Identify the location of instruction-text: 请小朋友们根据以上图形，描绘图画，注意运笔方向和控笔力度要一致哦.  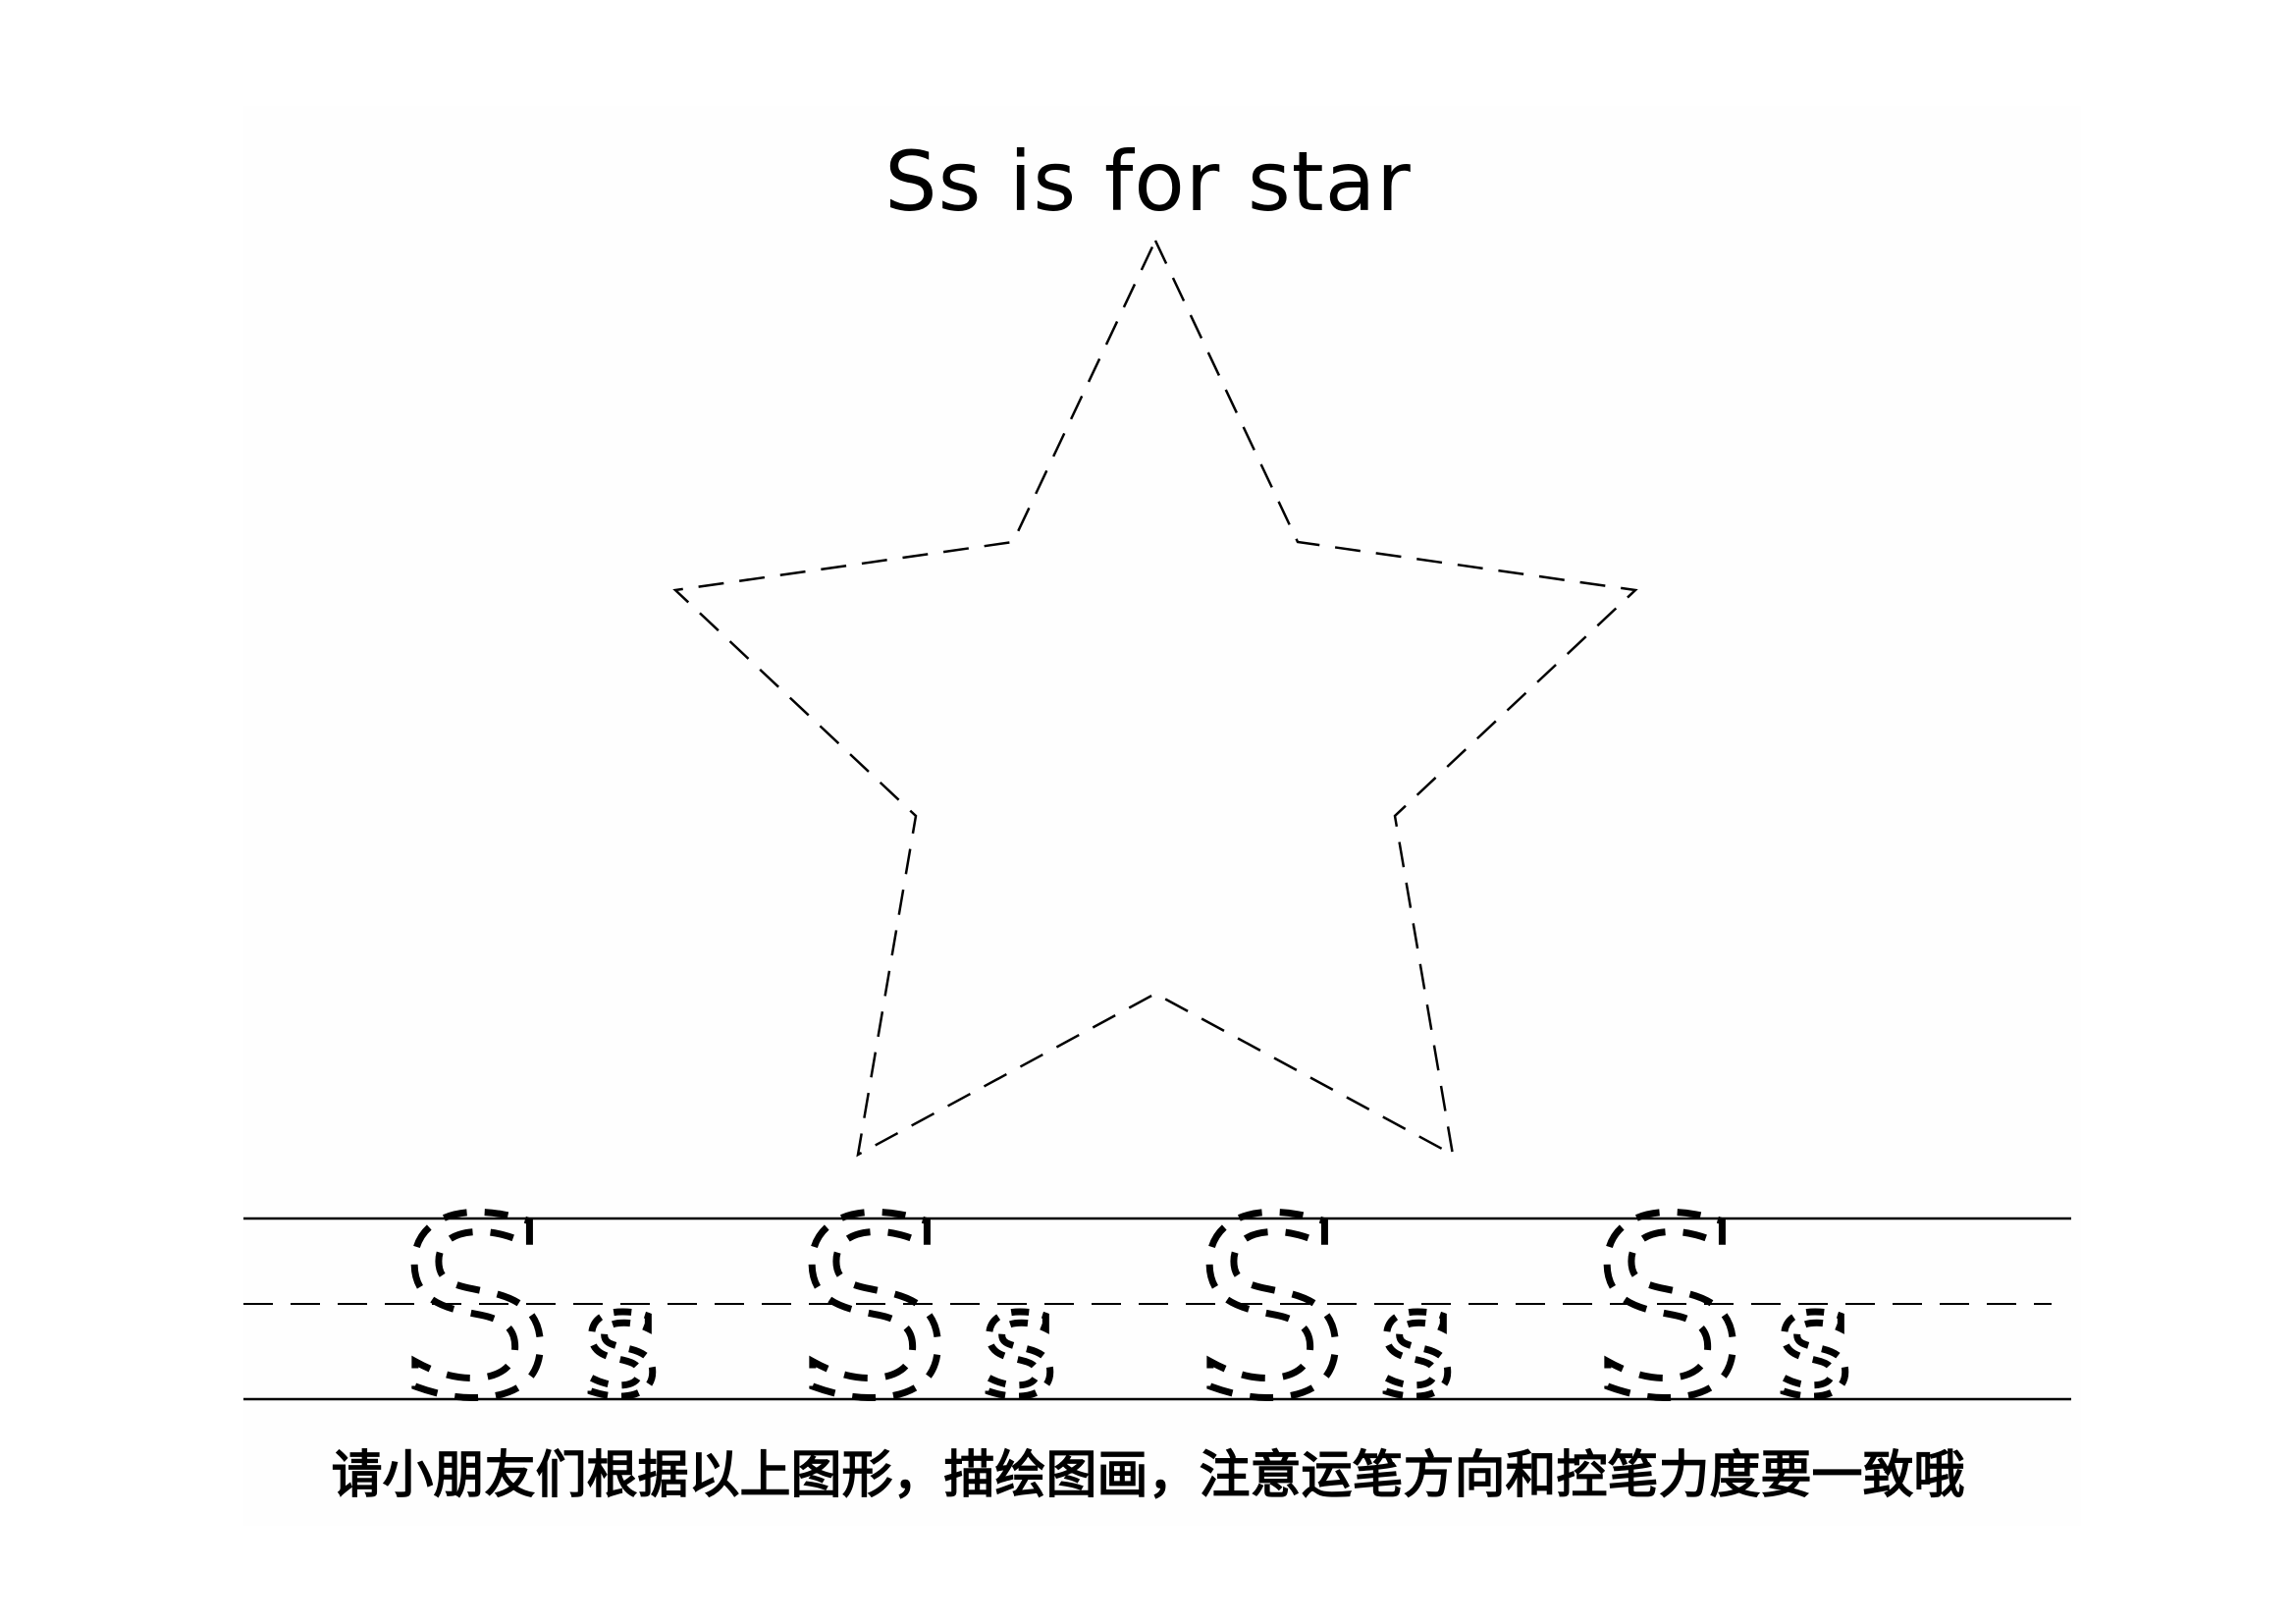
(1148, 1475).